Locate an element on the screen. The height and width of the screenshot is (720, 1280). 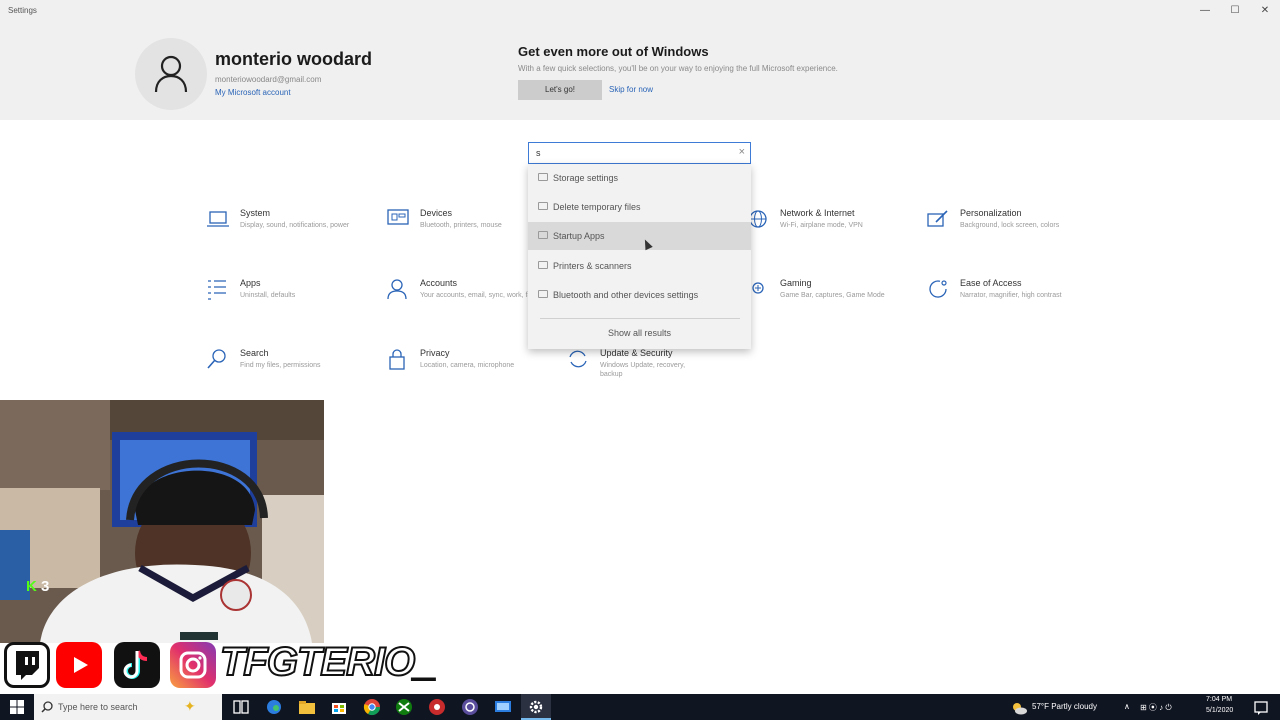
taskbar-search-input: Type here to search ✦ is located at coordinates (128, 707).